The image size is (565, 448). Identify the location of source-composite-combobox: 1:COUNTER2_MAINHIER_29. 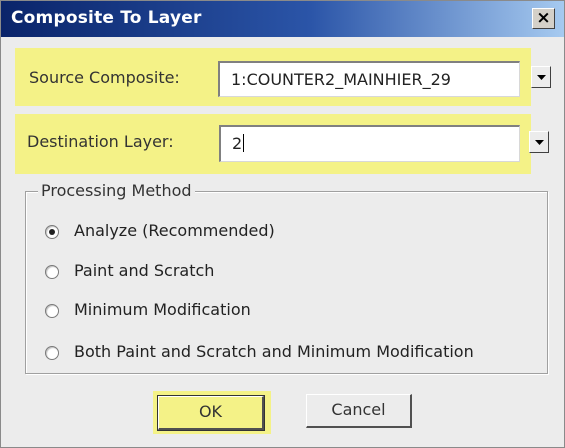
(369, 79).